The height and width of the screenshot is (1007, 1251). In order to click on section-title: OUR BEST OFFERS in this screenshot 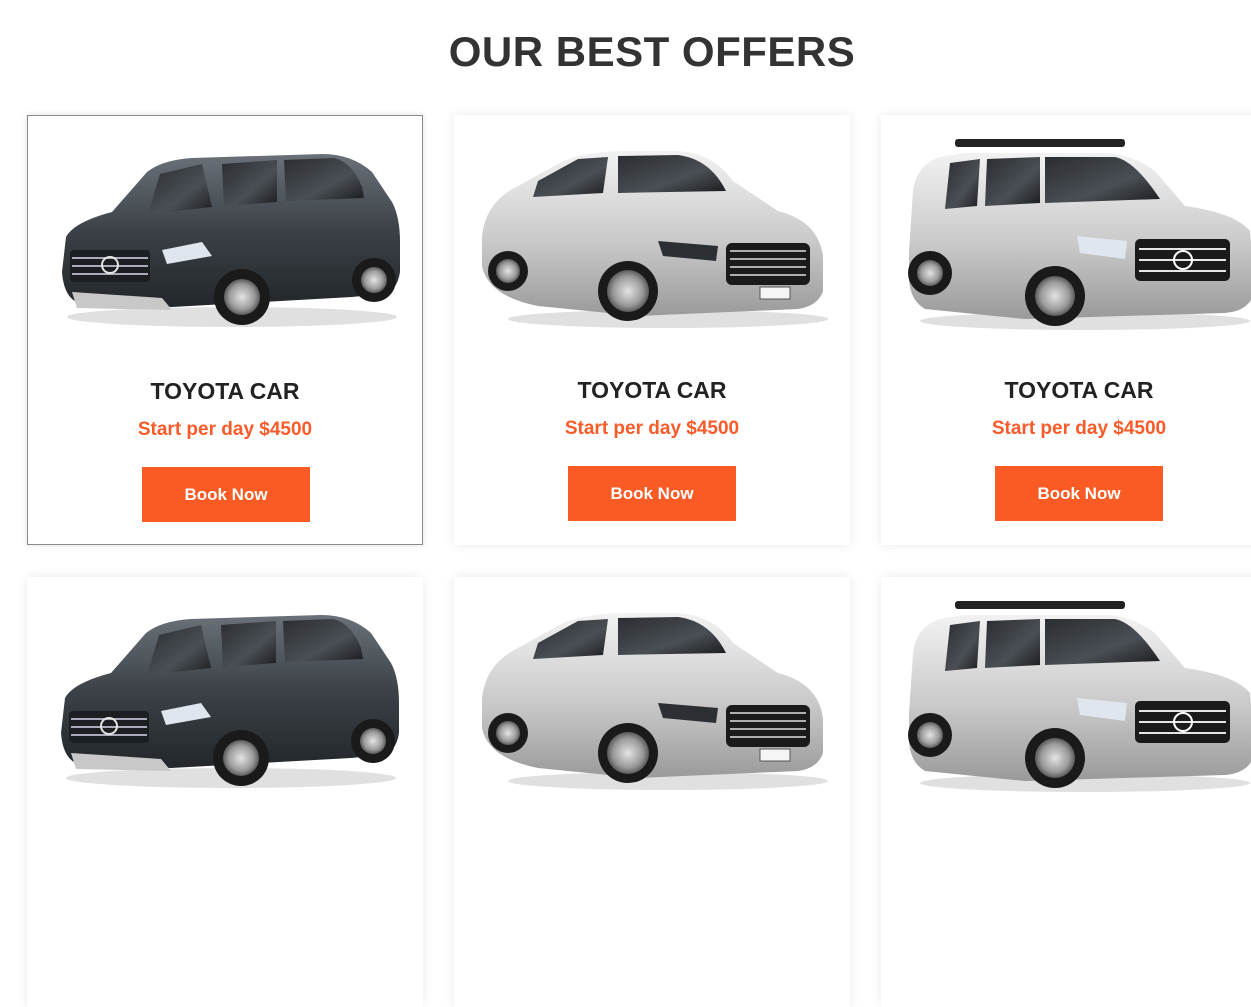, I will do `click(652, 51)`.